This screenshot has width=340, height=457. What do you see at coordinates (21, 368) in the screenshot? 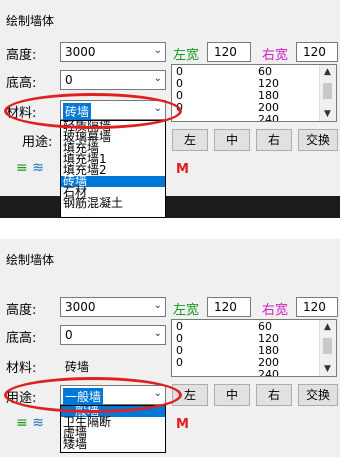
I see `material-label: 材料:` at bounding box center [21, 368].